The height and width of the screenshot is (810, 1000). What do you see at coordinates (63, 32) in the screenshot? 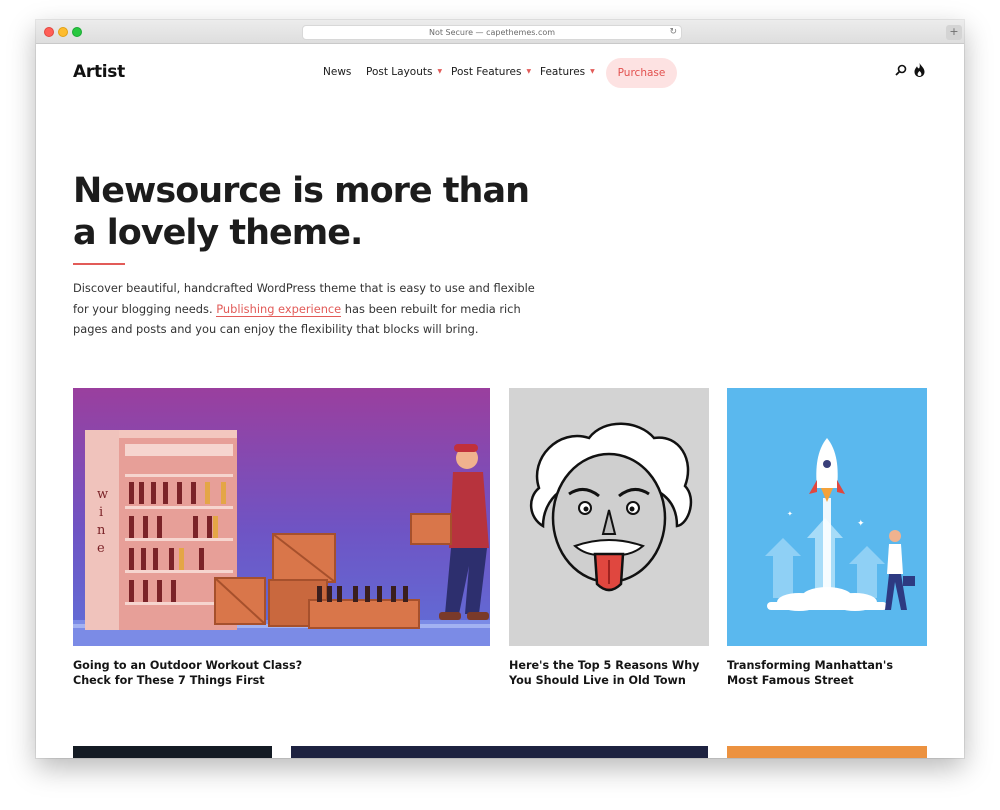
I see `minimize-window-button` at bounding box center [63, 32].